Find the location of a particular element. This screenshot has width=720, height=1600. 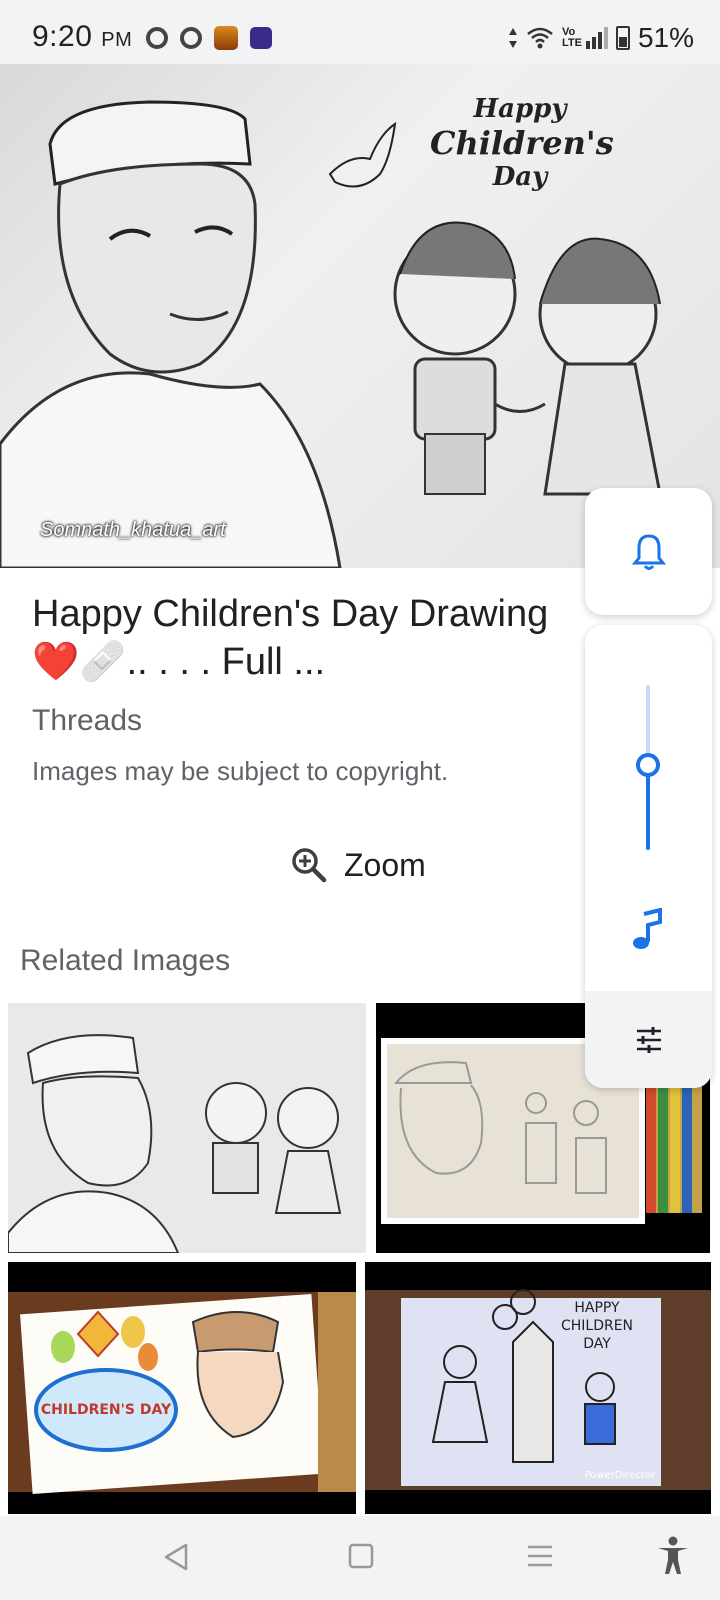

home-icon is located at coordinates (361, 1556).